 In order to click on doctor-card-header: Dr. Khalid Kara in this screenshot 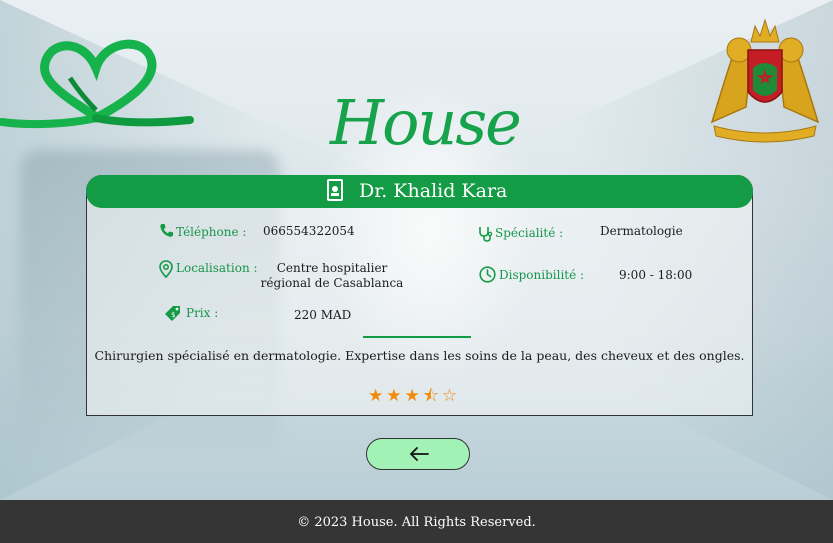, I will do `click(419, 191)`.